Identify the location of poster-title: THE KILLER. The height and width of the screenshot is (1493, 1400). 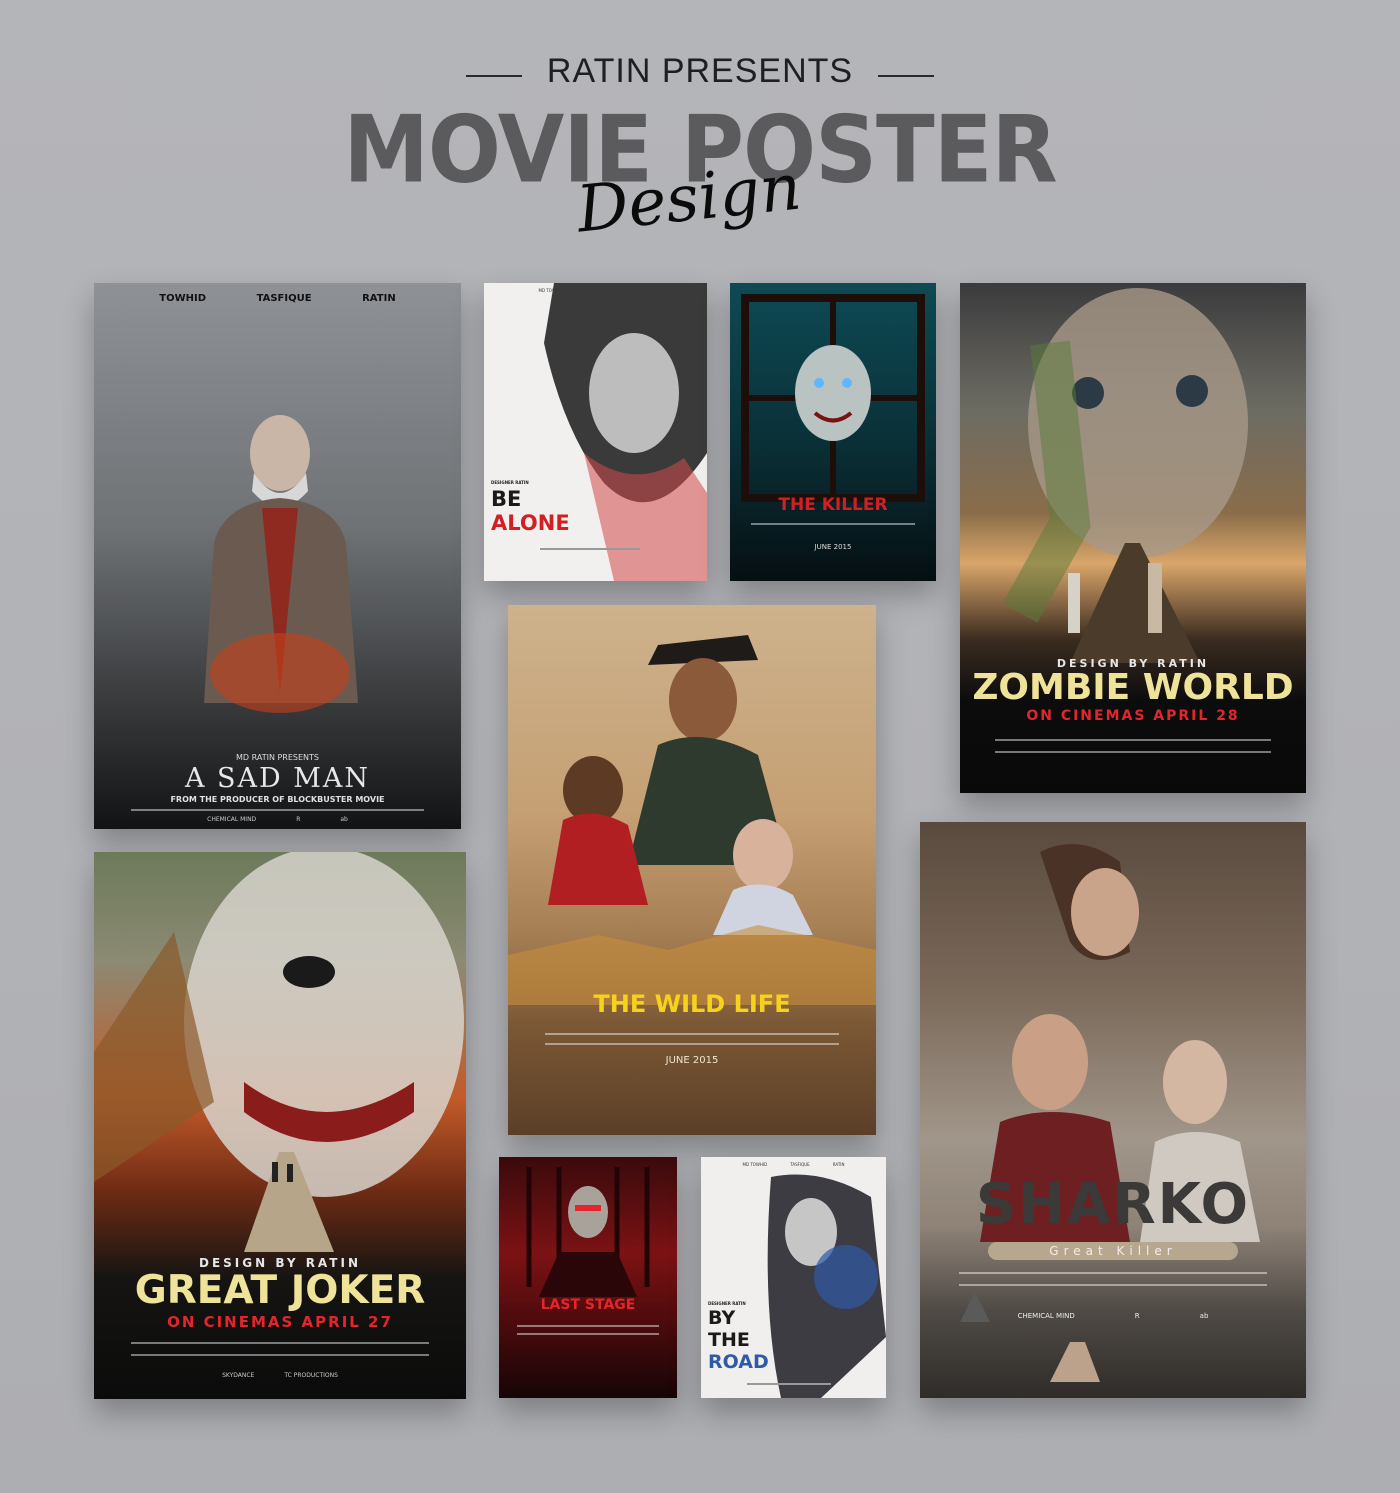
(833, 505).